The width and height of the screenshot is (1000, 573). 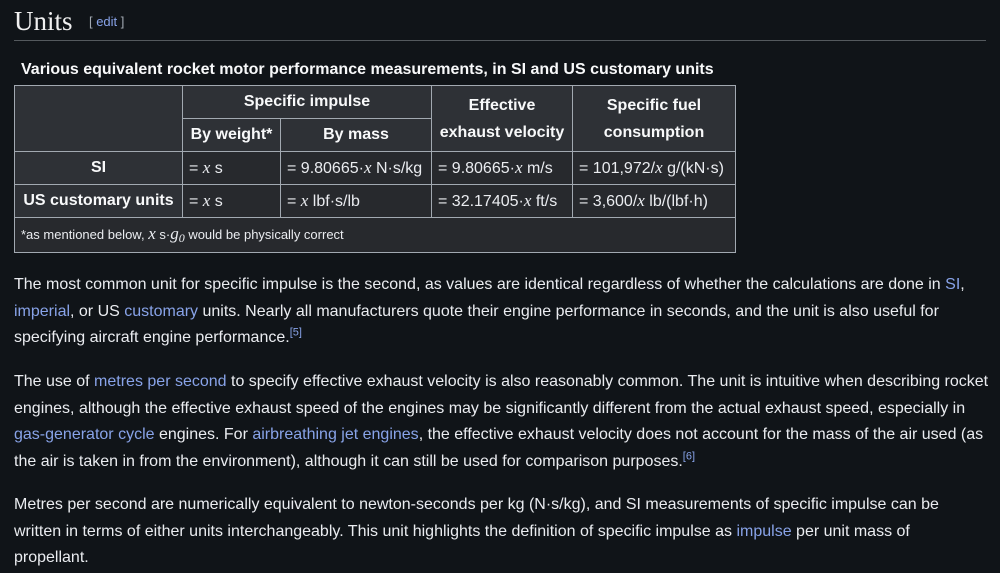 I want to click on si-sfc: = 101,972/x g/(kN·s), so click(x=654, y=168).